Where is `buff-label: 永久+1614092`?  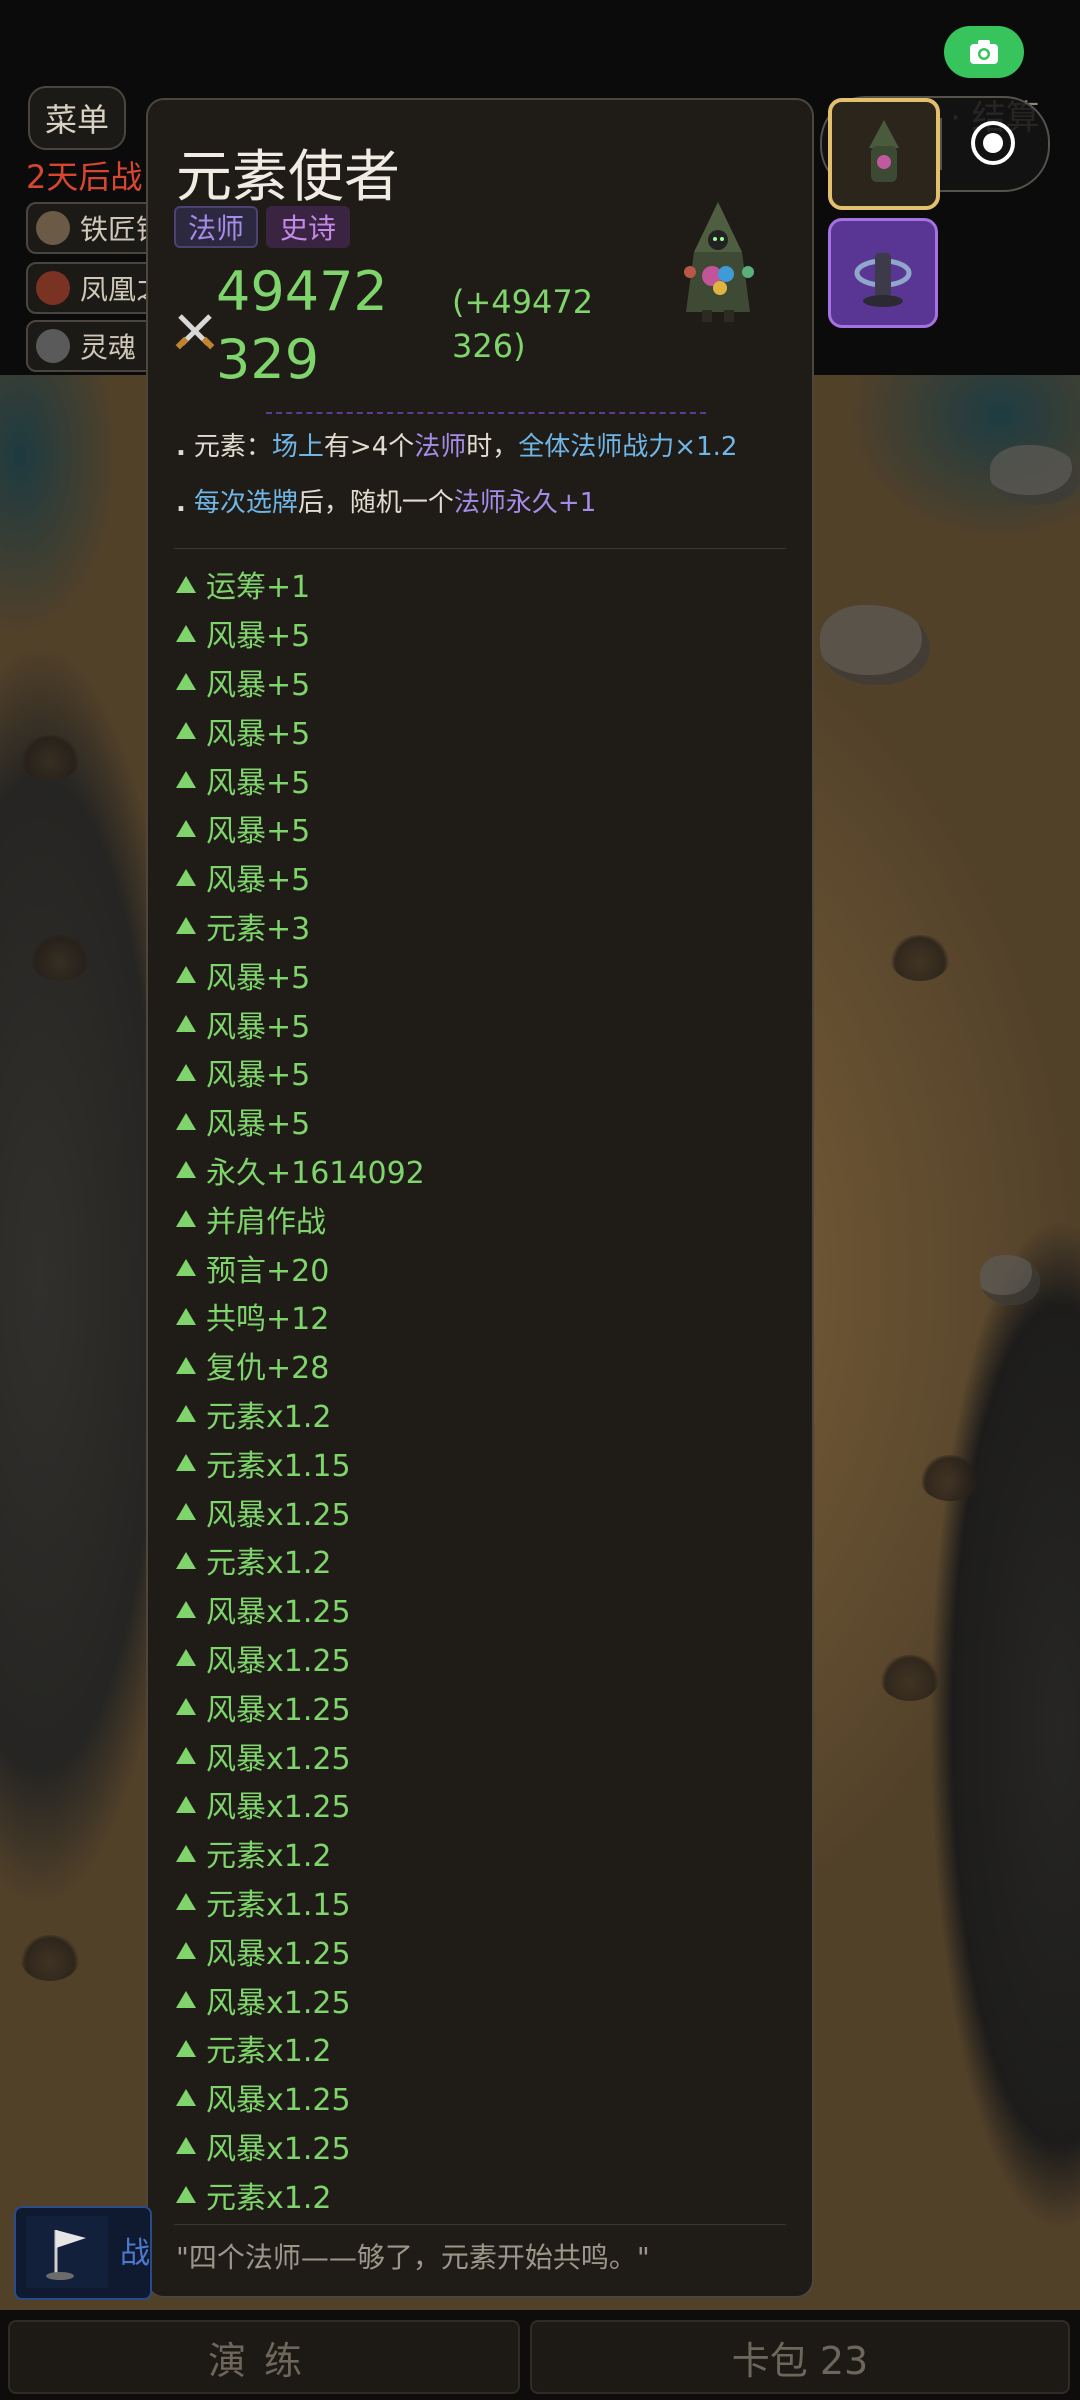 buff-label: 永久+1614092 is located at coordinates (315, 1173).